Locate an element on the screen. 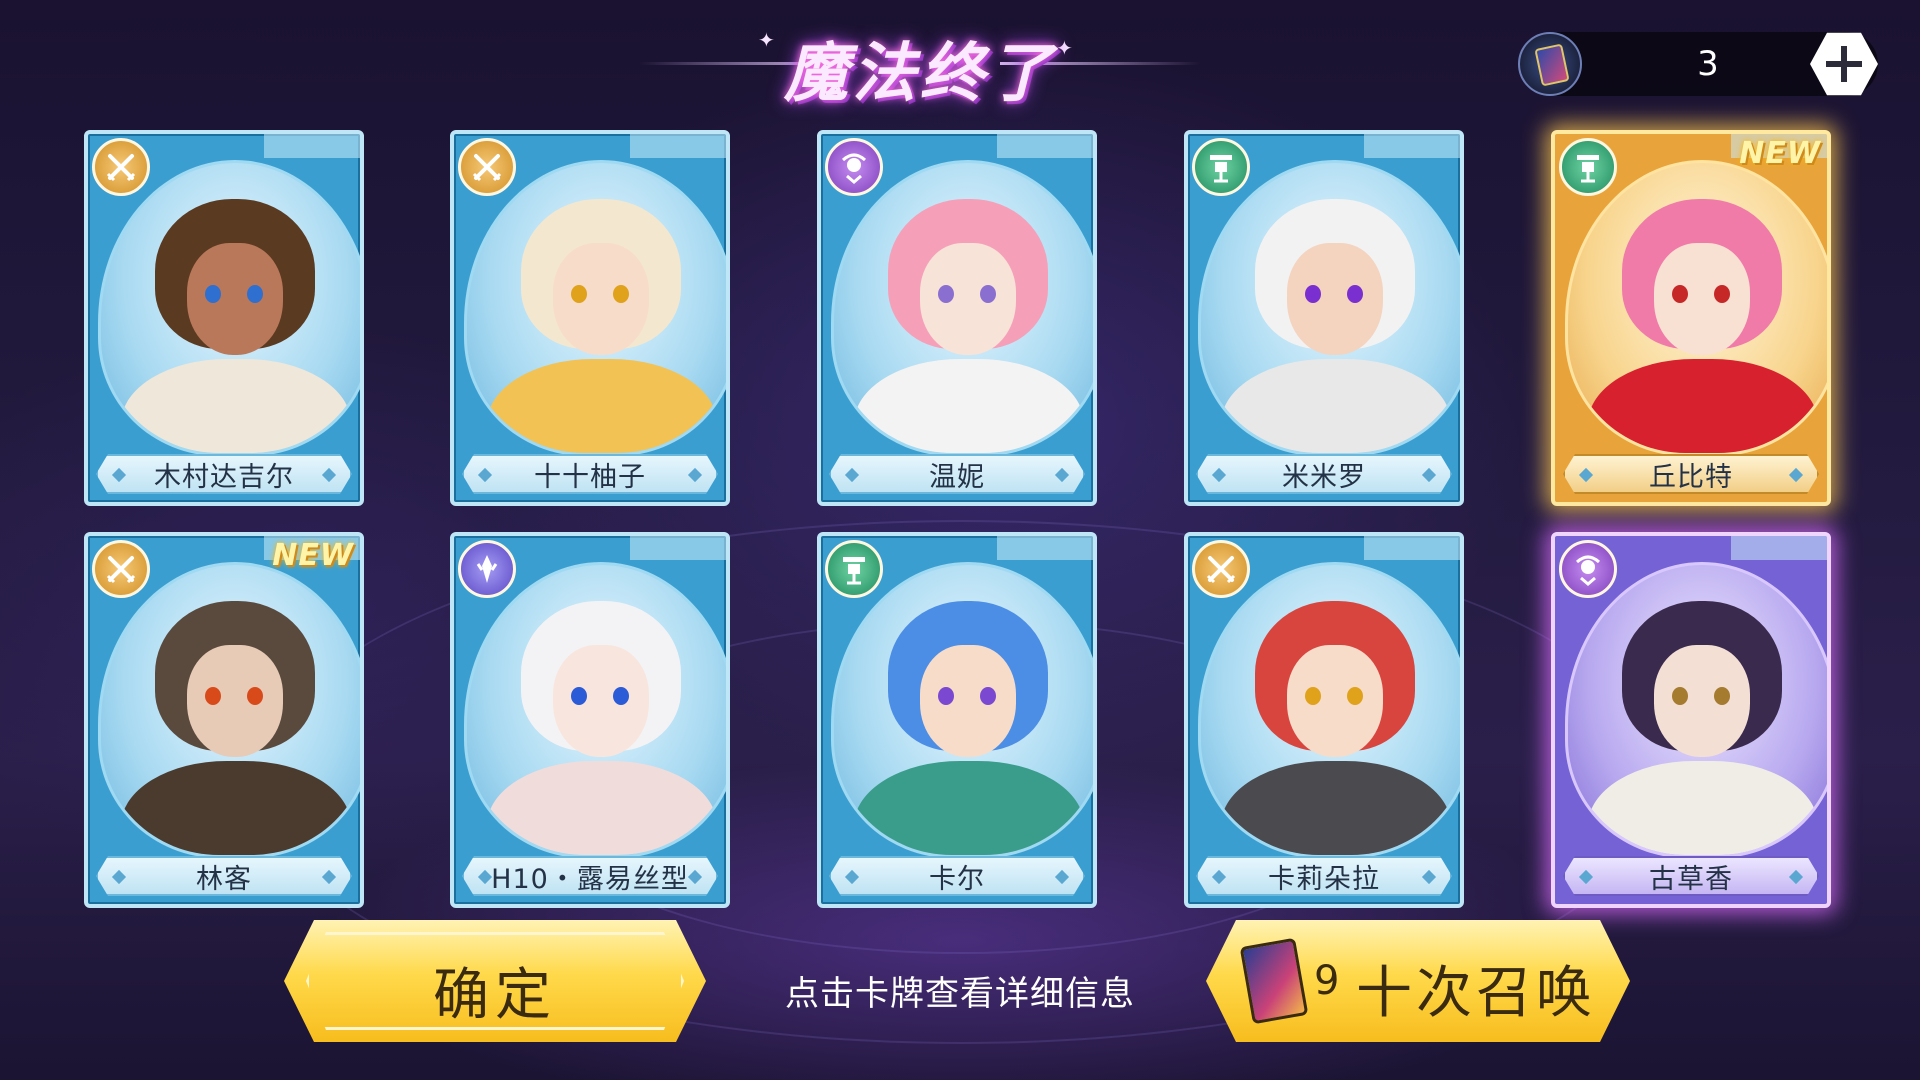  hero-card: 十十柚子 is located at coordinates (590, 318).